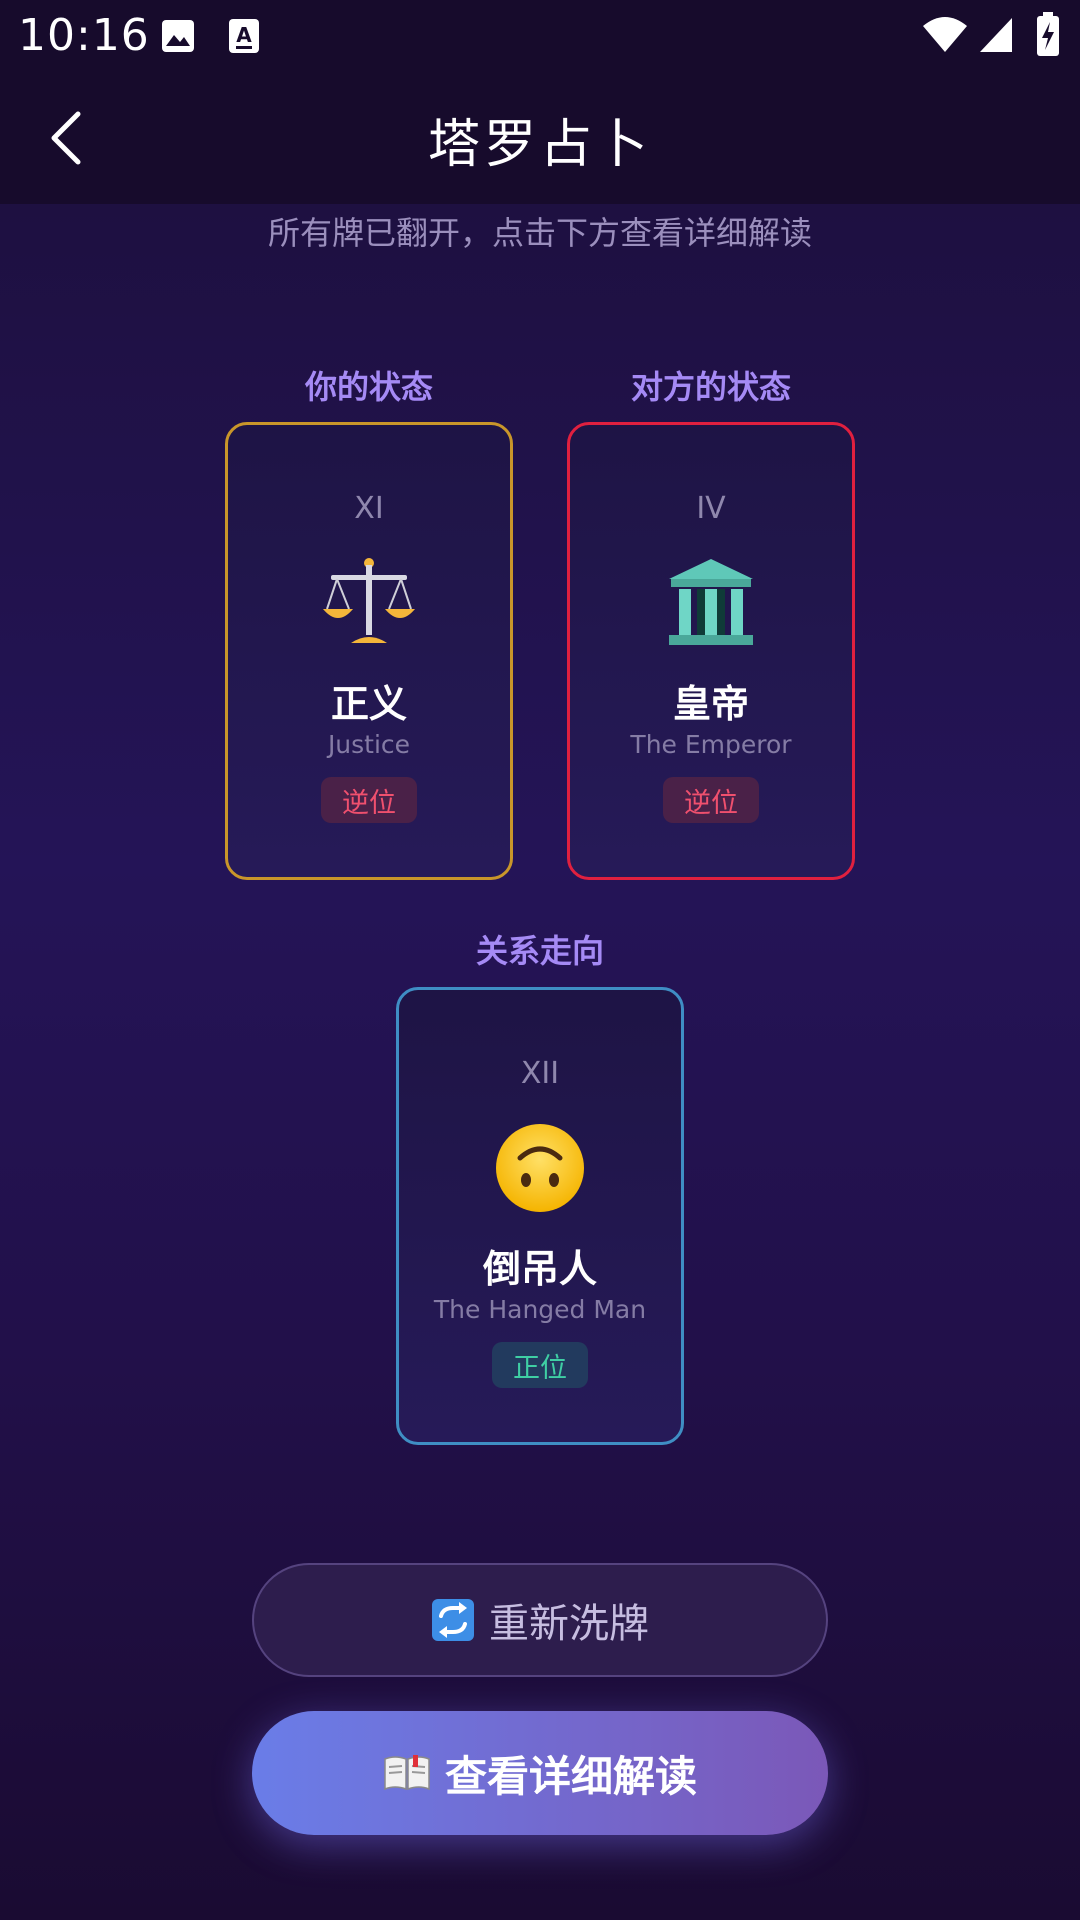  I want to click on open-book-icon, so click(407, 1773).